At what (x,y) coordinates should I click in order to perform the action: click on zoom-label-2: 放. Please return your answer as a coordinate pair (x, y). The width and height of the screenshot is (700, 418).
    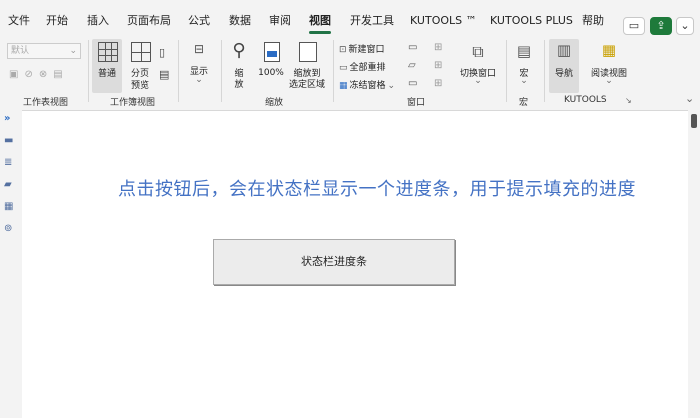
    Looking at the image, I should click on (239, 85).